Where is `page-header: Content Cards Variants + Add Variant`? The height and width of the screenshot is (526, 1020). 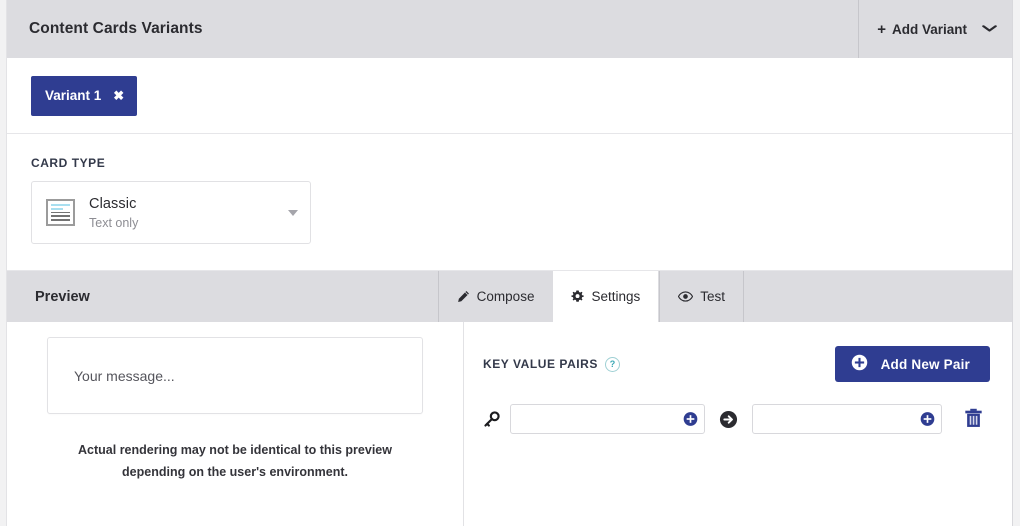
page-header: Content Cards Variants + Add Variant is located at coordinates (509, 29).